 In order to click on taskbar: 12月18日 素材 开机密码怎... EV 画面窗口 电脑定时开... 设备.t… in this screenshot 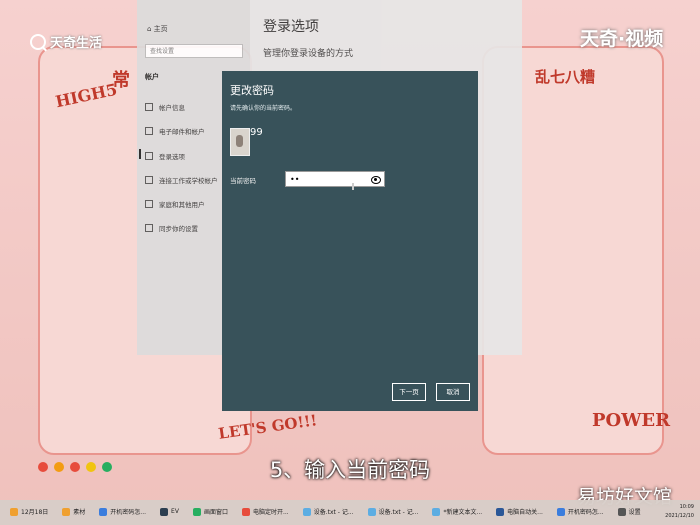, I will do `click(350, 512)`.